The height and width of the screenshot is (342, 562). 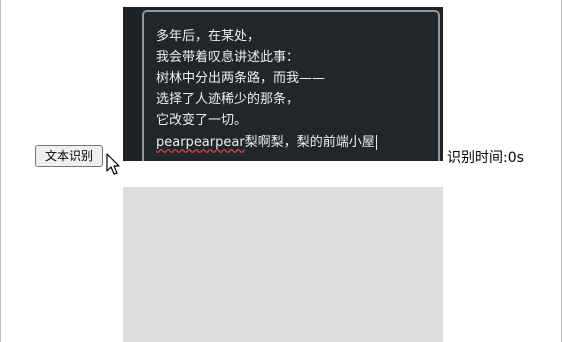 I want to click on poem-line-1: 多年后，在某处，, so click(x=208, y=36).